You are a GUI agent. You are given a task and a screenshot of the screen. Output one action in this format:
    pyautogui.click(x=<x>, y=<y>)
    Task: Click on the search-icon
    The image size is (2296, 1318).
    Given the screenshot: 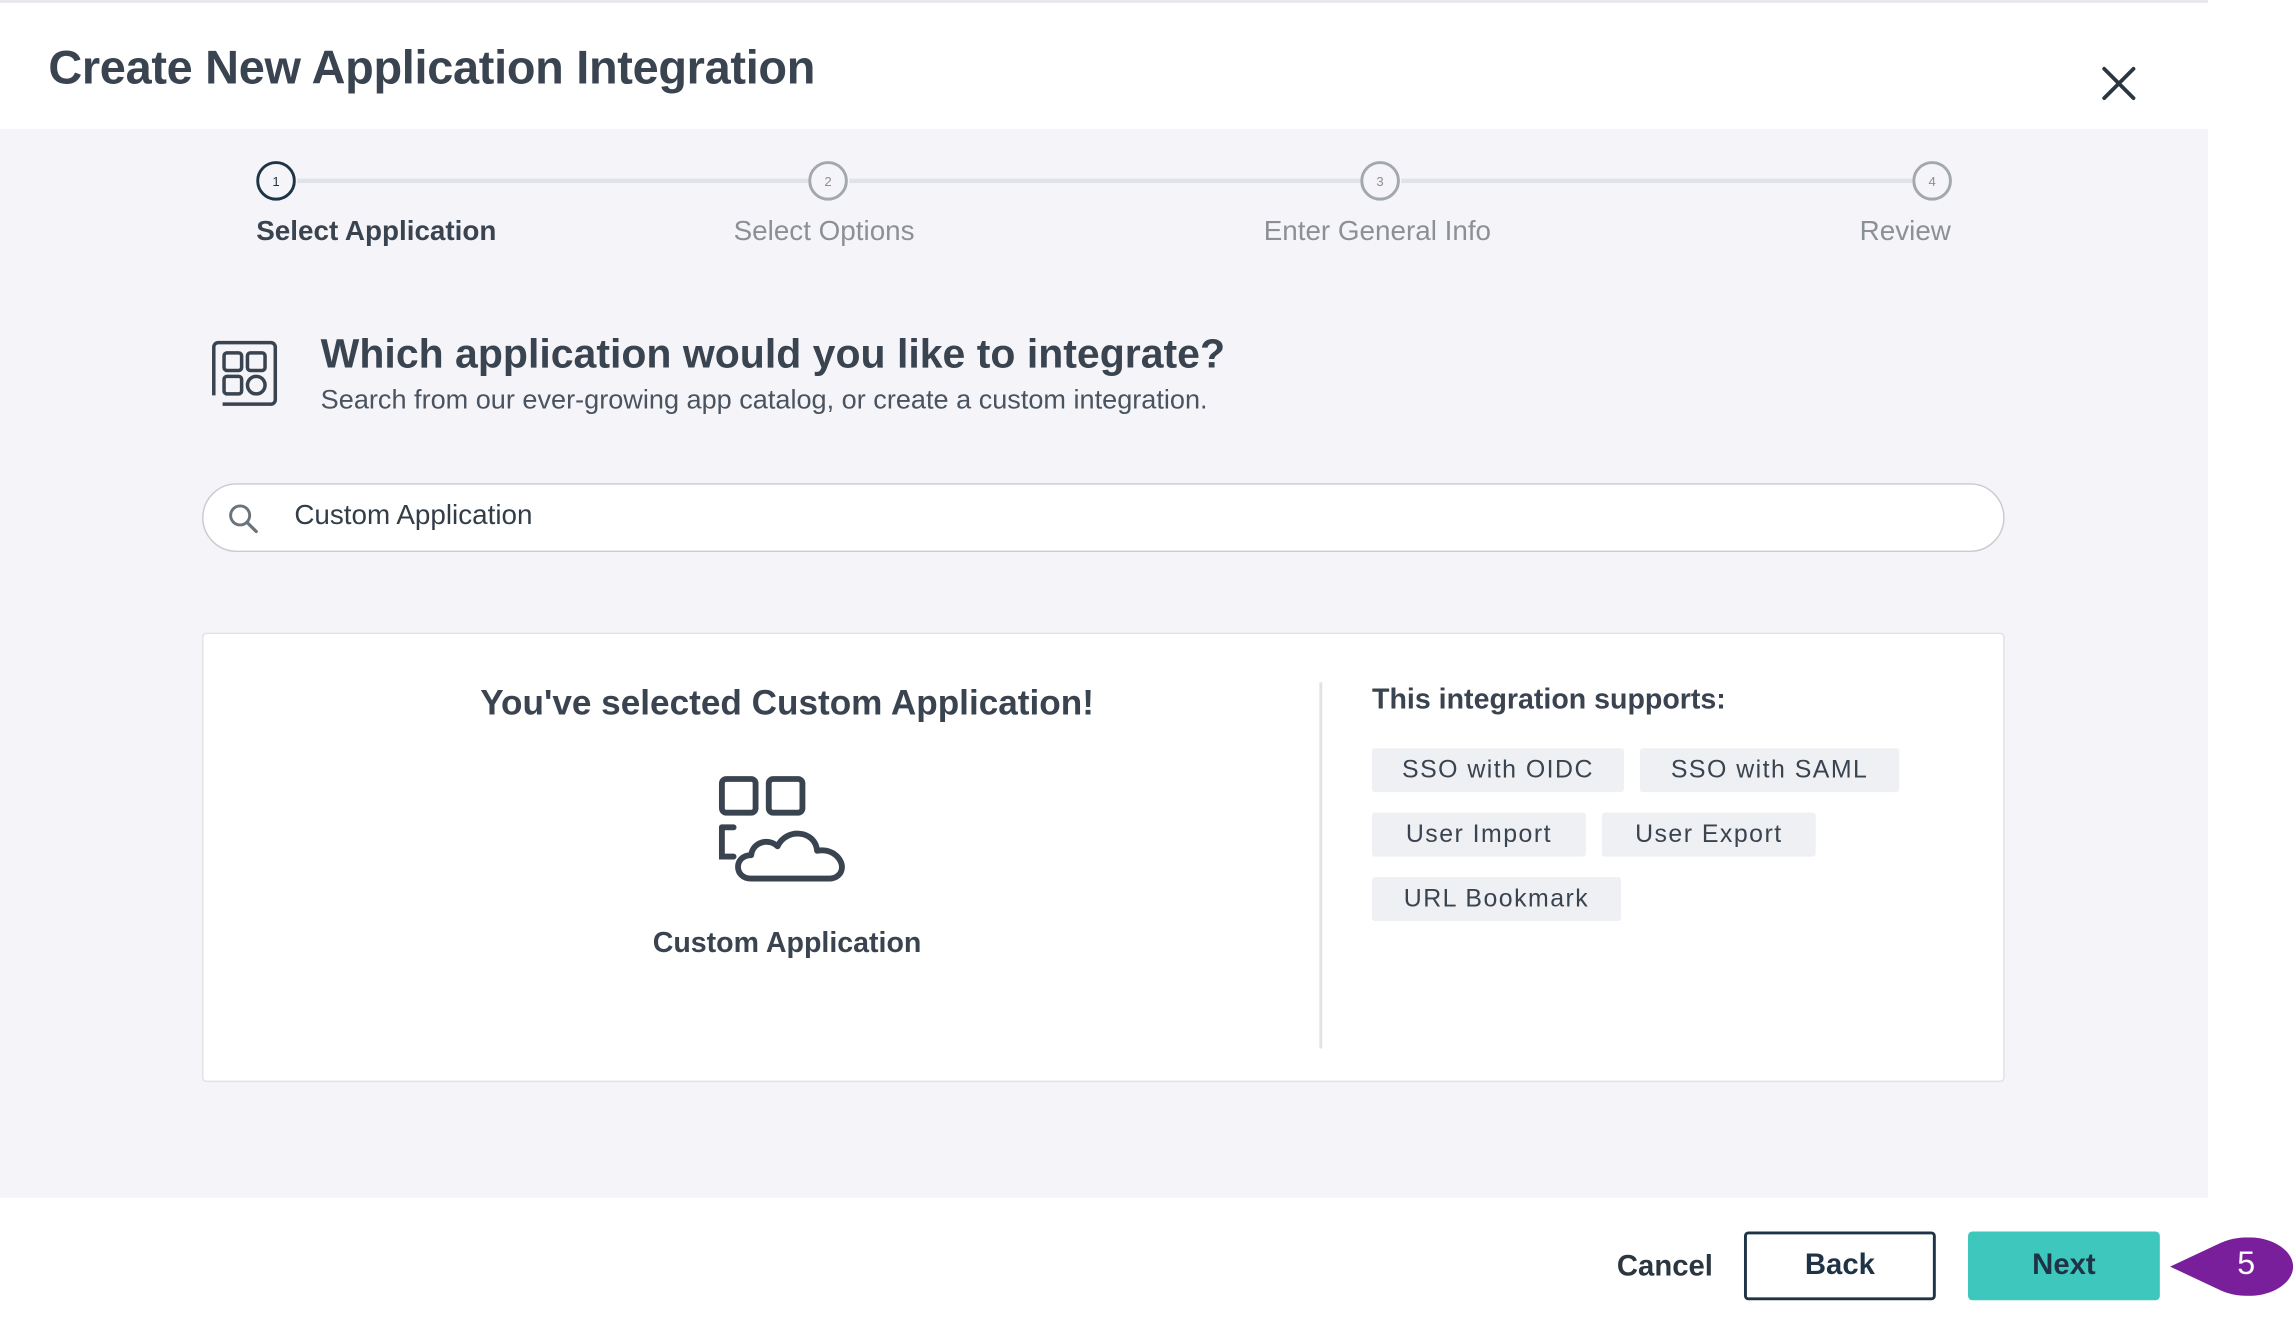 What is the action you would take?
    pyautogui.click(x=243, y=519)
    